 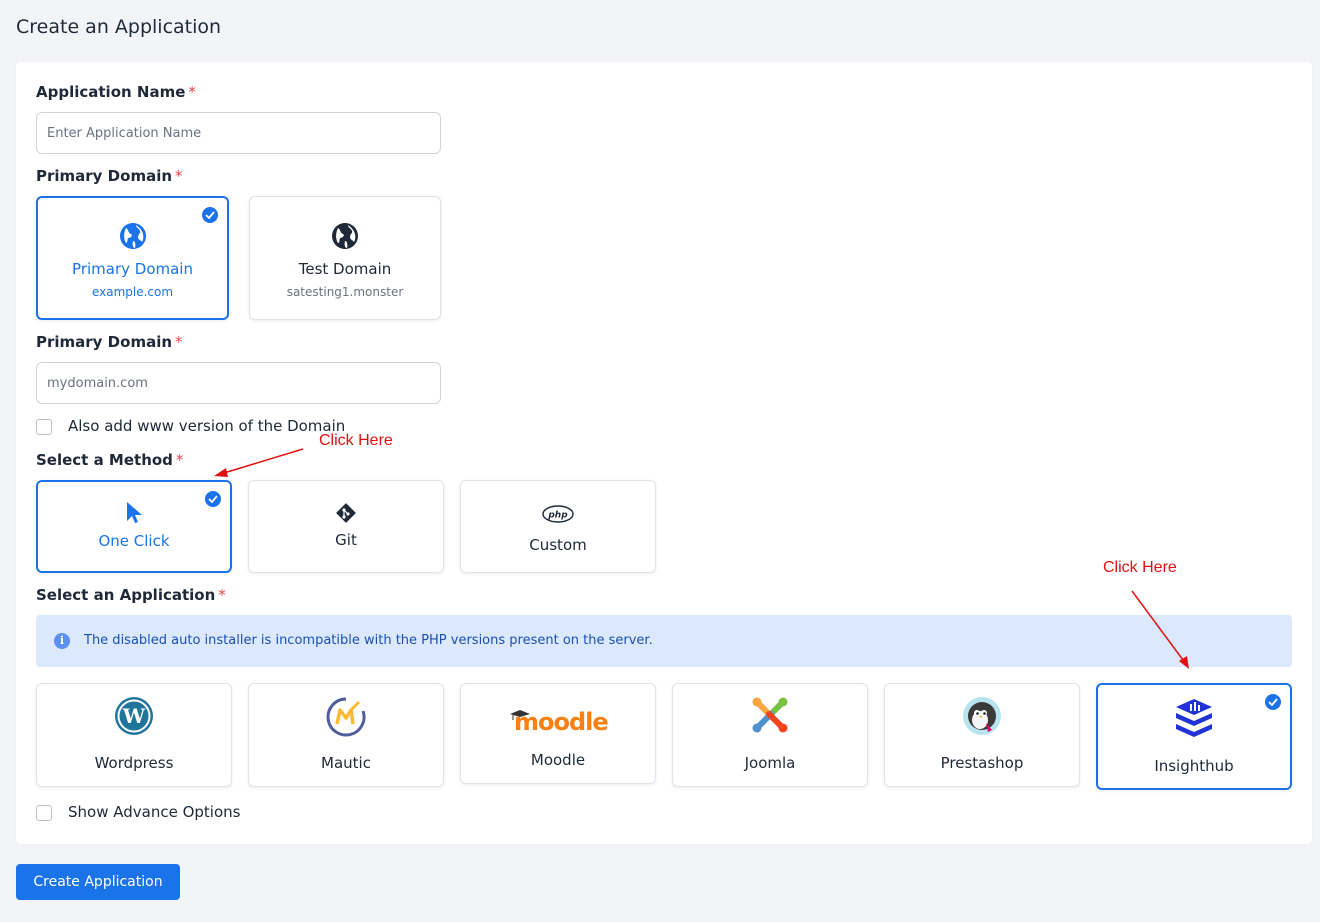 I want to click on create-application-button: Create Application, so click(x=98, y=882).